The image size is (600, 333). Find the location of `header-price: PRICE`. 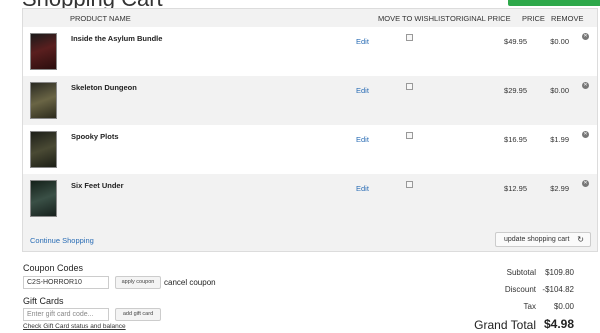

header-price: PRICE is located at coordinates (533, 18).